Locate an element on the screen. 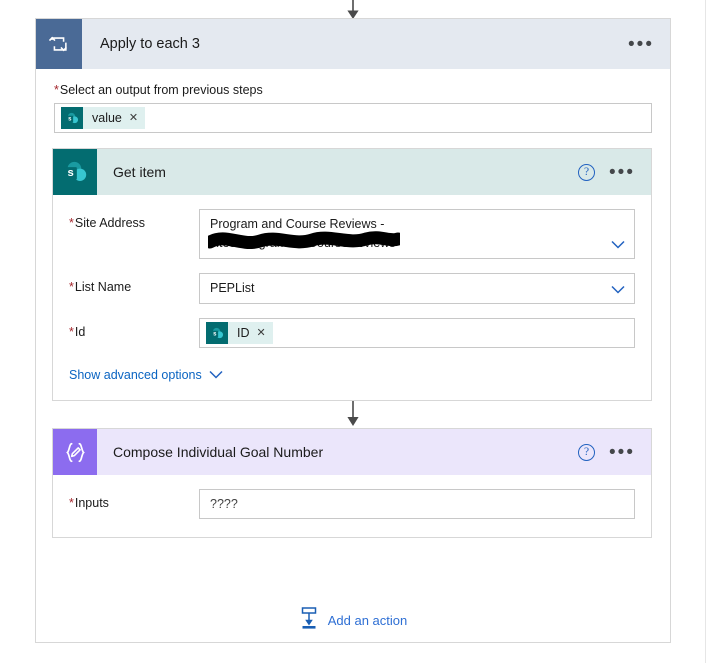 This screenshot has width=706, height=663. apply-to-each-title: Apply to each 3 is located at coordinates (150, 44).